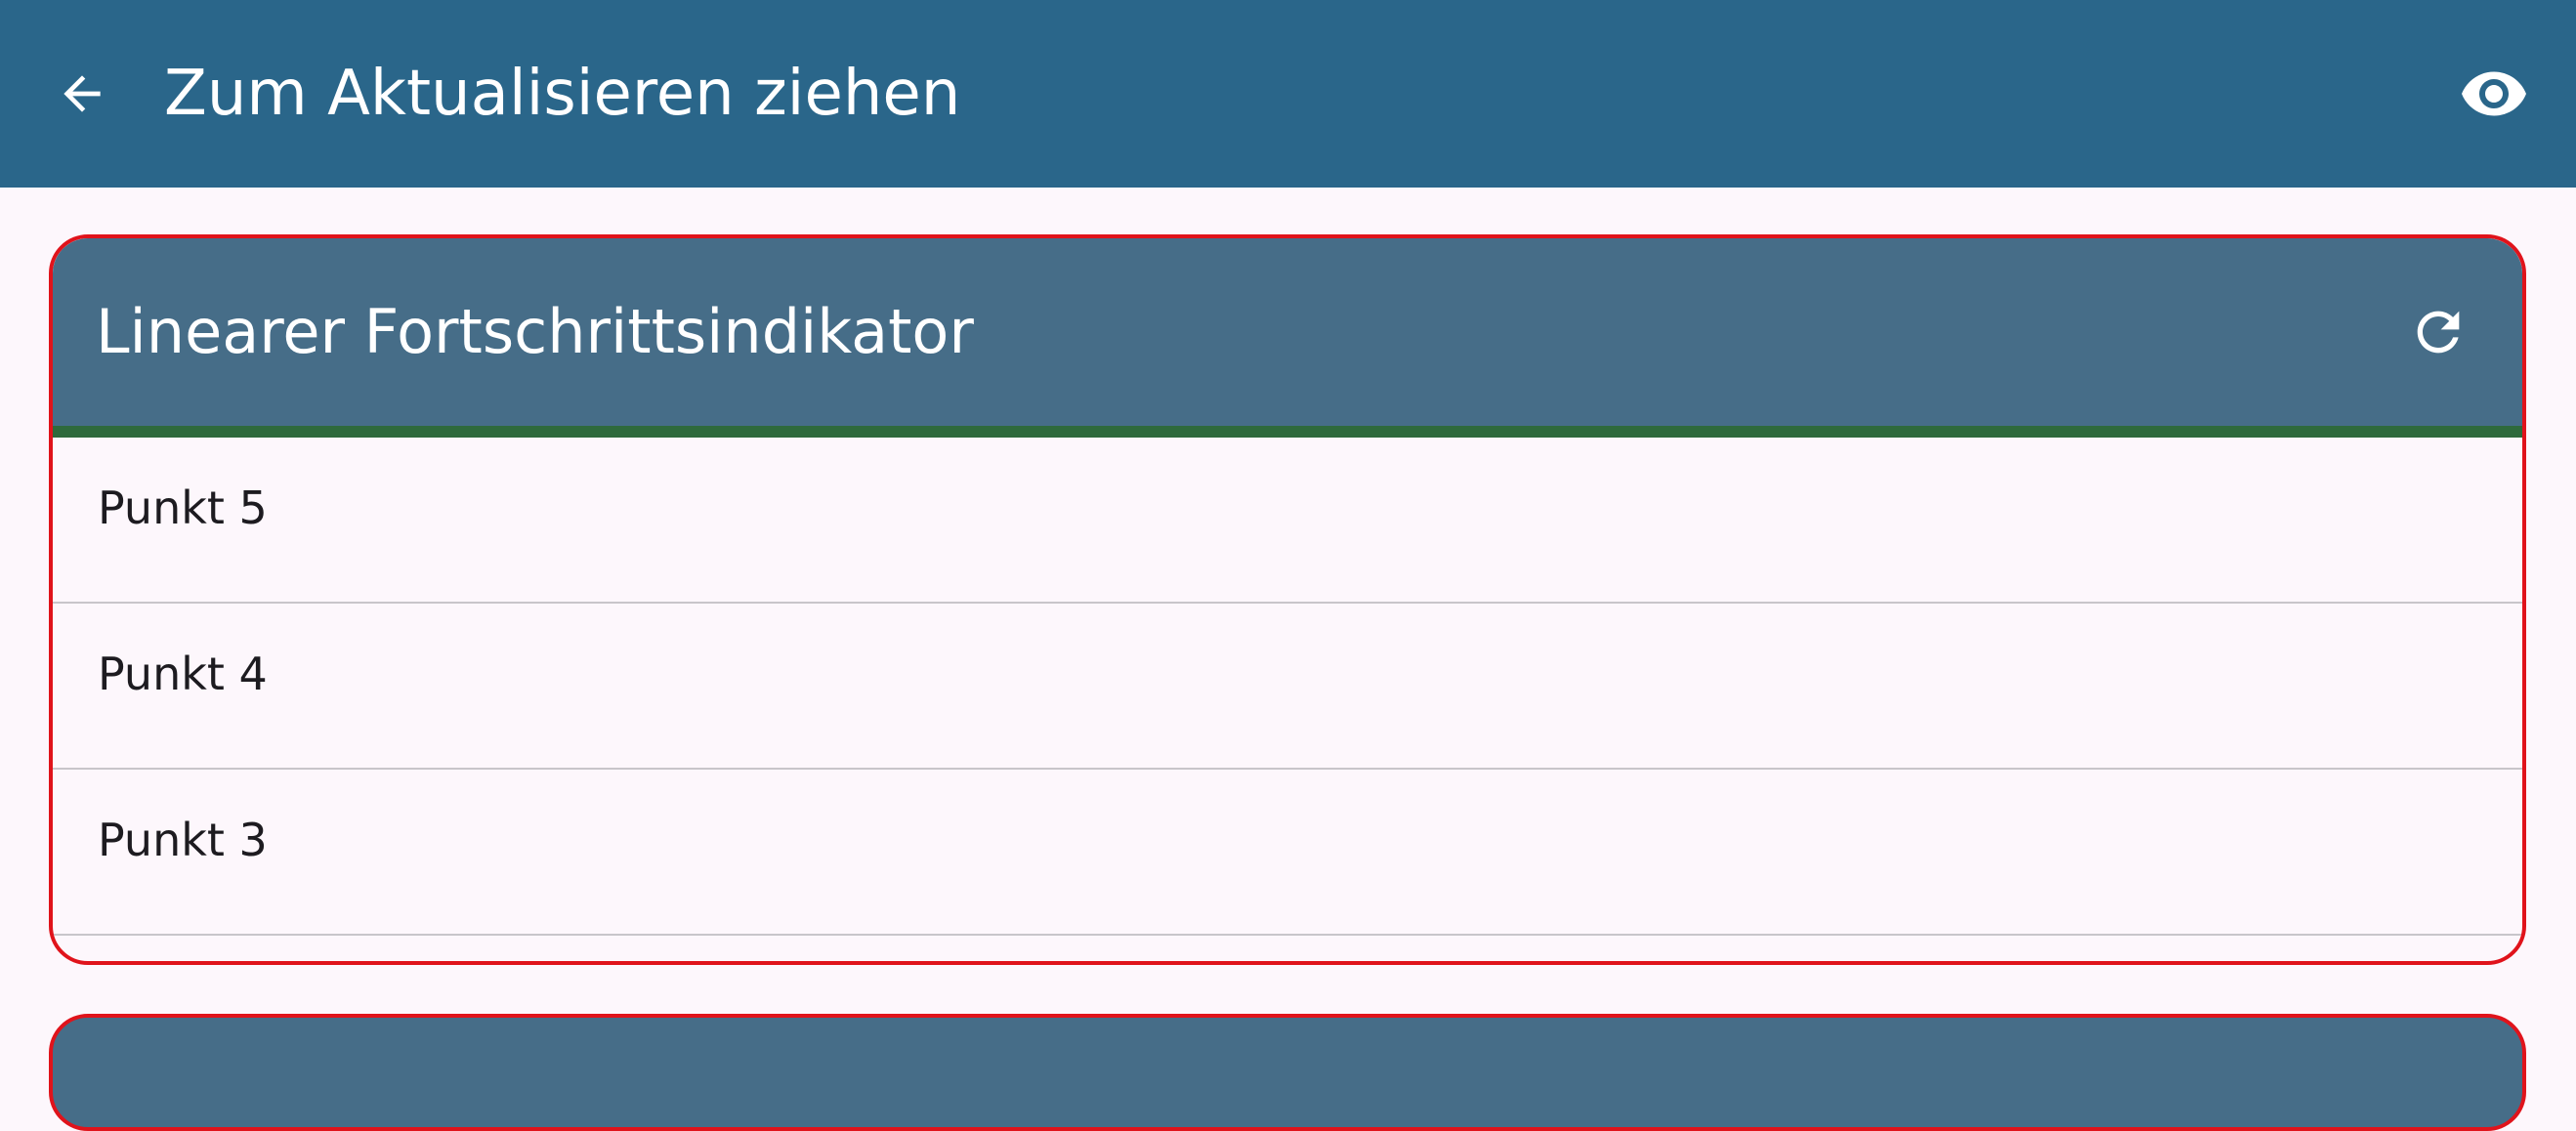 The width and height of the screenshot is (2576, 1131). What do you see at coordinates (535, 332) in the screenshot?
I see `card-title: Linearer Fortschrittsindikator` at bounding box center [535, 332].